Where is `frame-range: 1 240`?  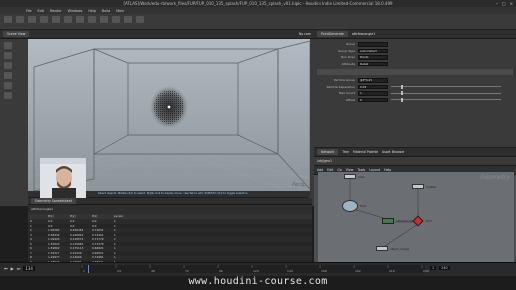 frame-range: 1 240 is located at coordinates (440, 268).